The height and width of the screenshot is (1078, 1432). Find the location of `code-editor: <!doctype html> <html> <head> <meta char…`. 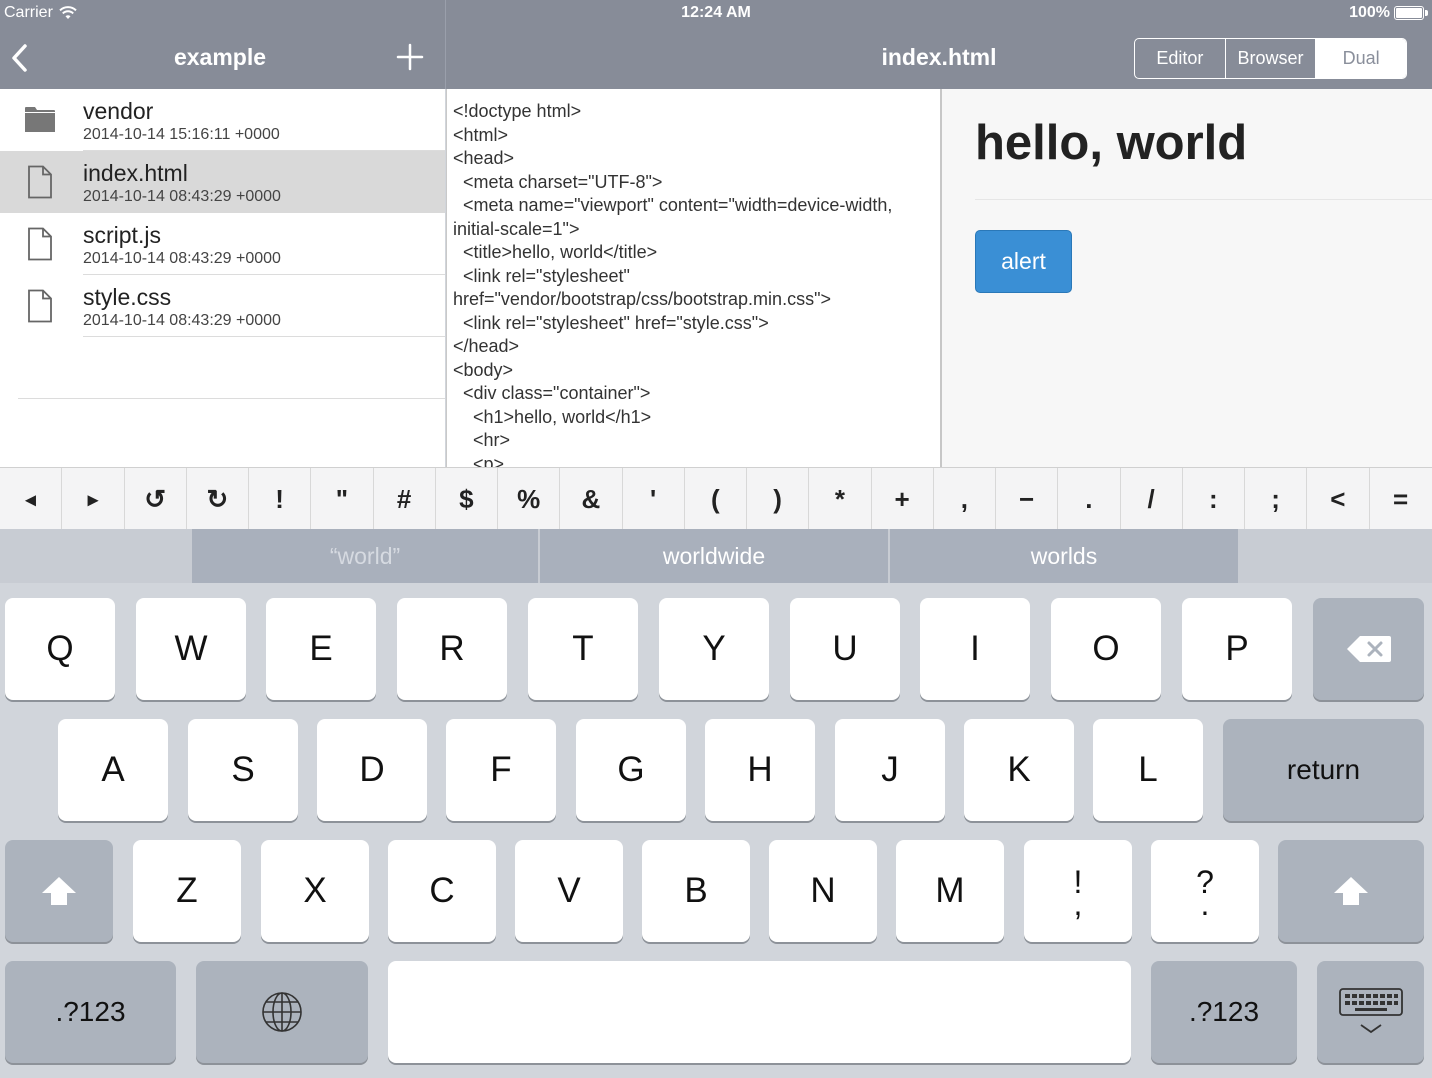

code-editor: <!doctype html> <html> <head> <meta char… is located at coordinates (693, 278).